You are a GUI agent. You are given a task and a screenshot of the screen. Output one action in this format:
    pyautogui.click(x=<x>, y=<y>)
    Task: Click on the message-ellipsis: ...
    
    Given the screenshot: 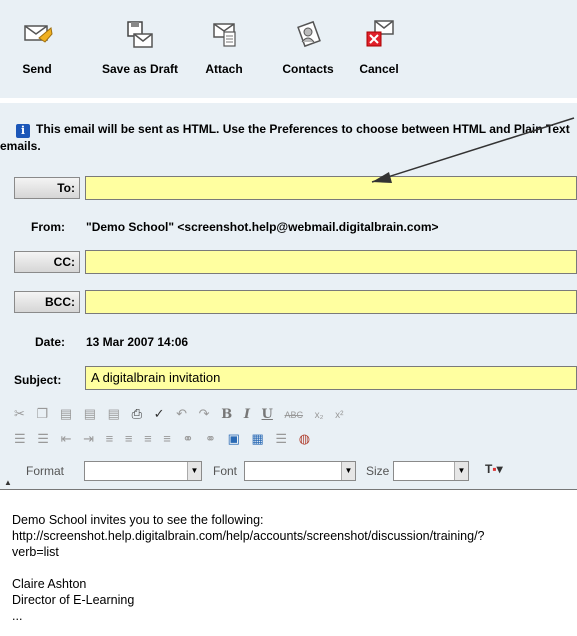 What is the action you would take?
    pyautogui.click(x=17, y=616)
    